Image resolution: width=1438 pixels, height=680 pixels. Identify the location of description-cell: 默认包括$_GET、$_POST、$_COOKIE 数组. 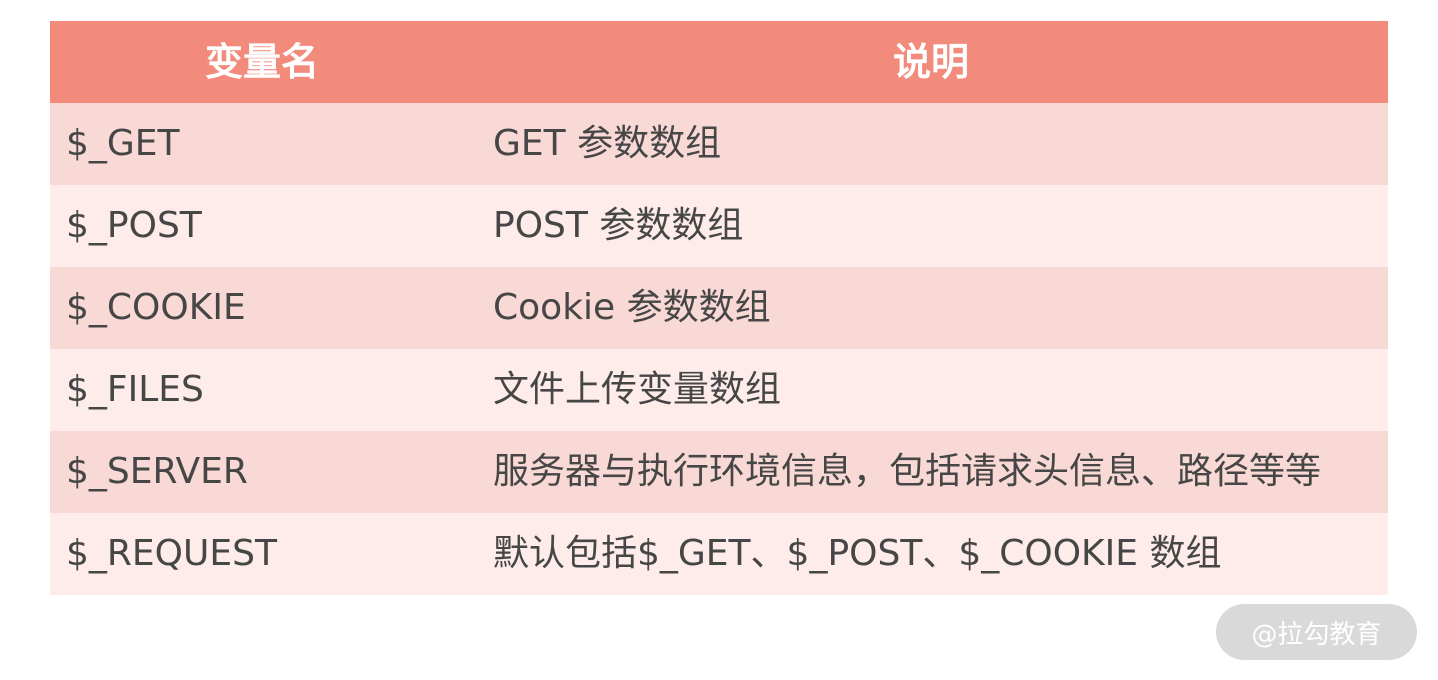
(857, 553).